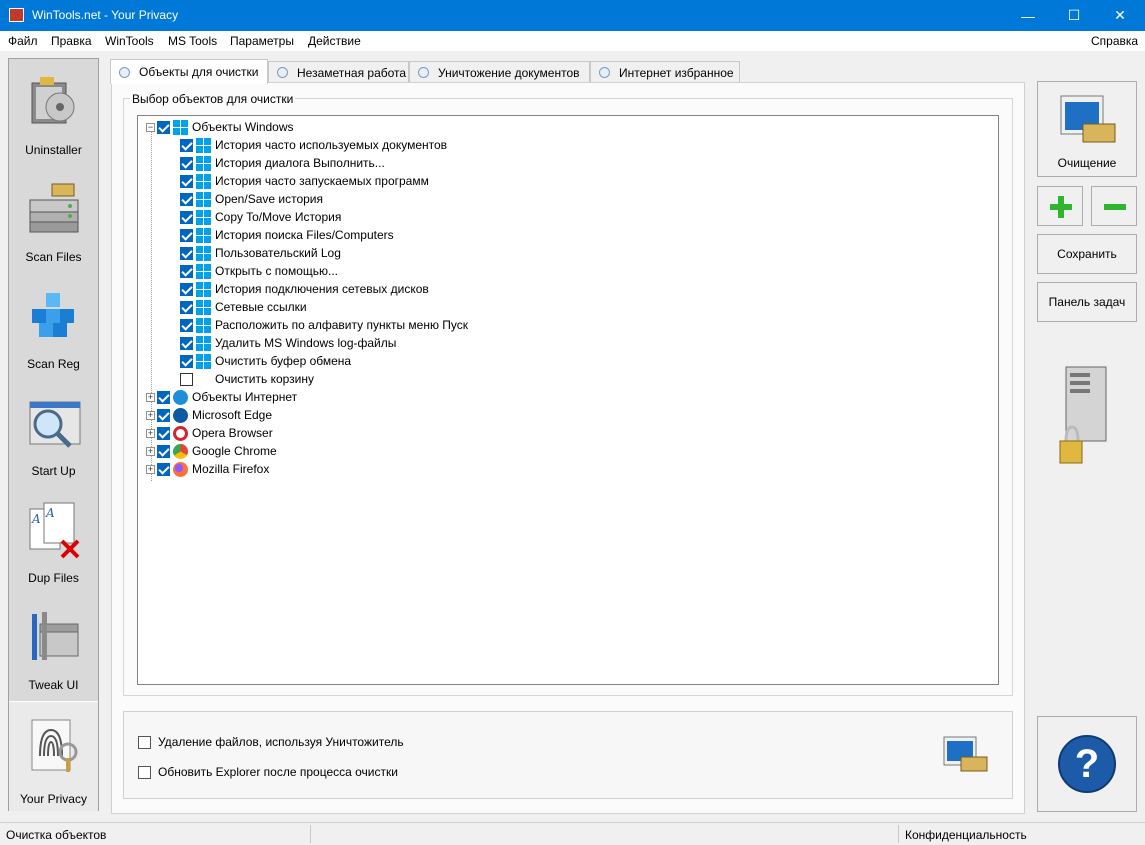  I want to click on radio-icon, so click(282, 72).